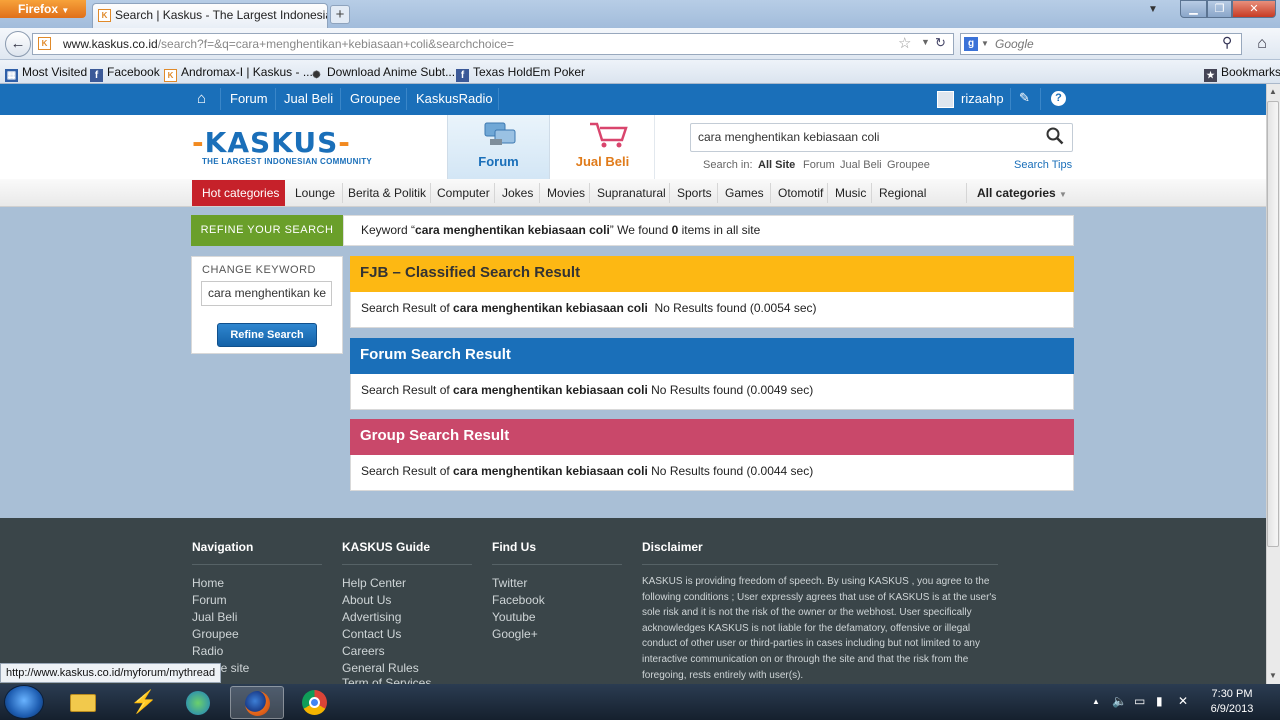 This screenshot has height=720, width=1280. I want to click on category-games: Games, so click(744, 193).